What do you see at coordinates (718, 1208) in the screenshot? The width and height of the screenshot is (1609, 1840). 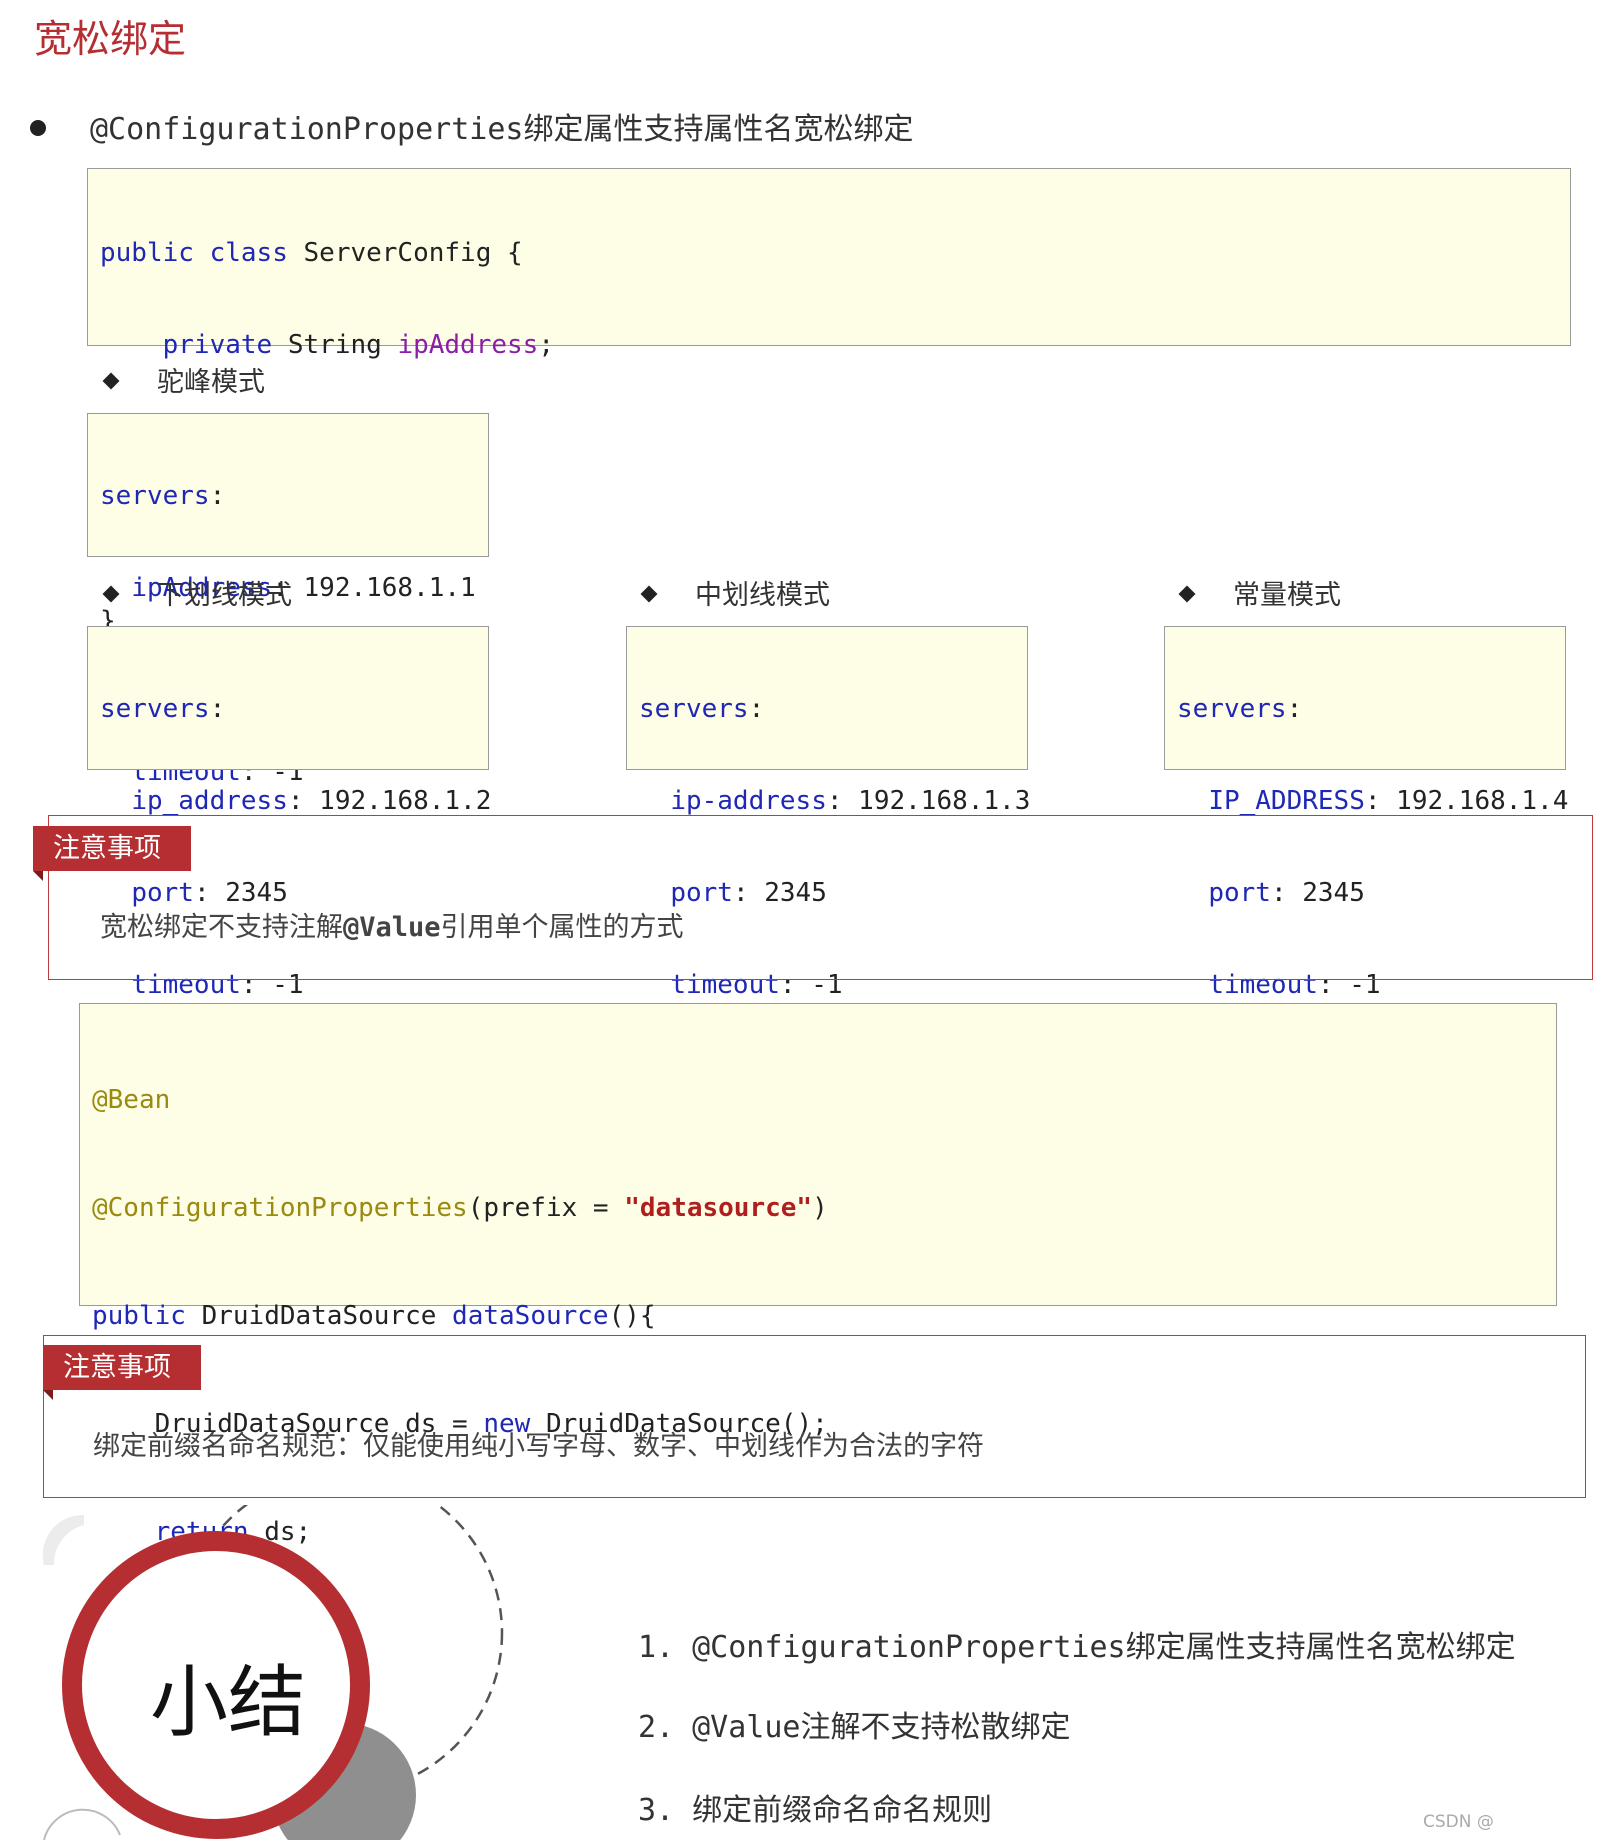 I see `code-token: "datasource"` at bounding box center [718, 1208].